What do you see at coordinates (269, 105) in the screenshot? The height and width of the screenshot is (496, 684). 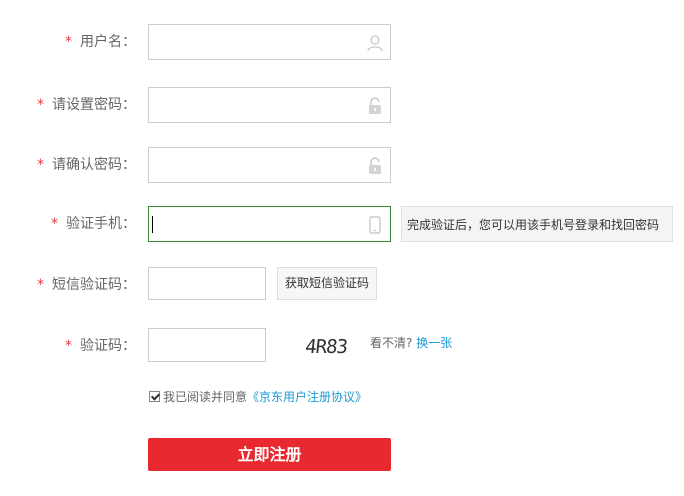 I see `password-input` at bounding box center [269, 105].